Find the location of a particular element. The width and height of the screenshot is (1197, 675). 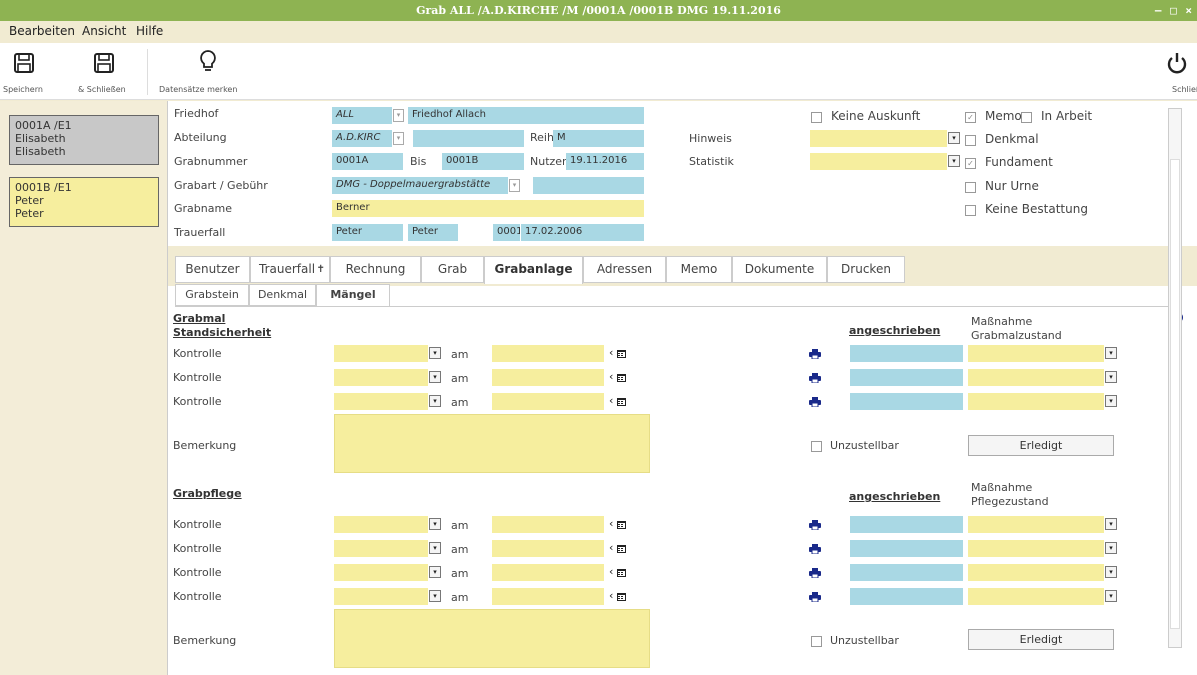

scrollbar-thumb is located at coordinates (1175, 394).